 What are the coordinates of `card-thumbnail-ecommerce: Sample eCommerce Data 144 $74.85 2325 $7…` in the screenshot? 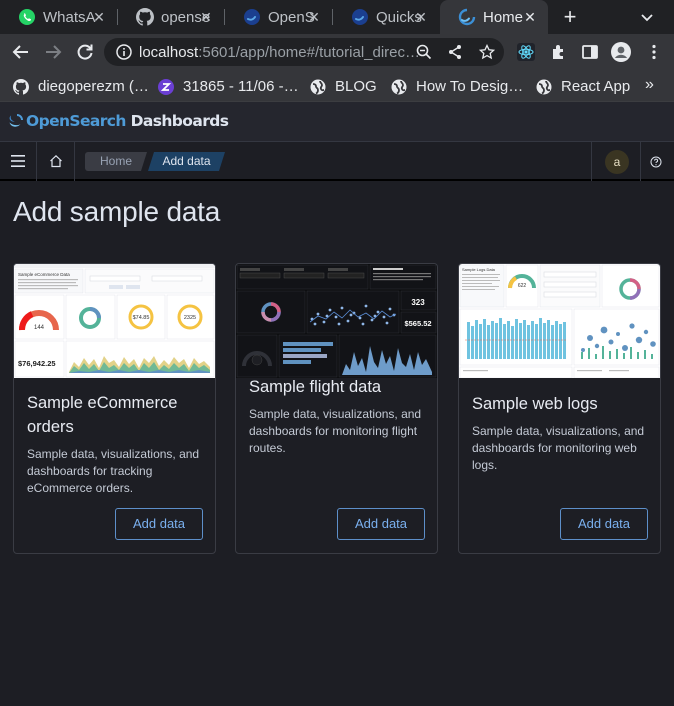 It's located at (114, 321).